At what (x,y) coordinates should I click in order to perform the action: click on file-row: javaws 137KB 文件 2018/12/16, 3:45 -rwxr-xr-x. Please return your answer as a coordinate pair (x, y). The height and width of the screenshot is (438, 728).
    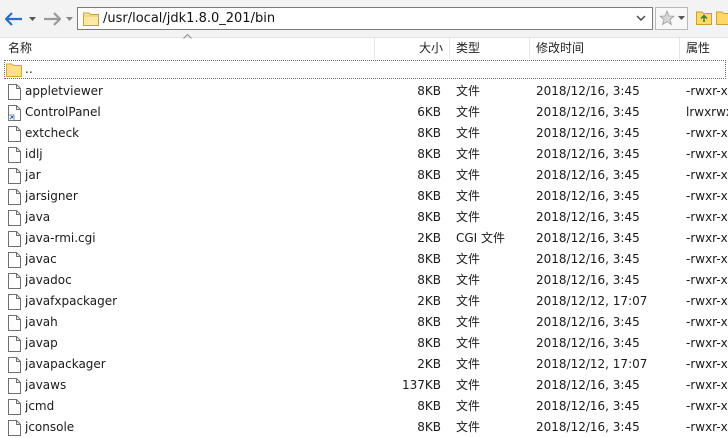
    Looking at the image, I should click on (364, 385).